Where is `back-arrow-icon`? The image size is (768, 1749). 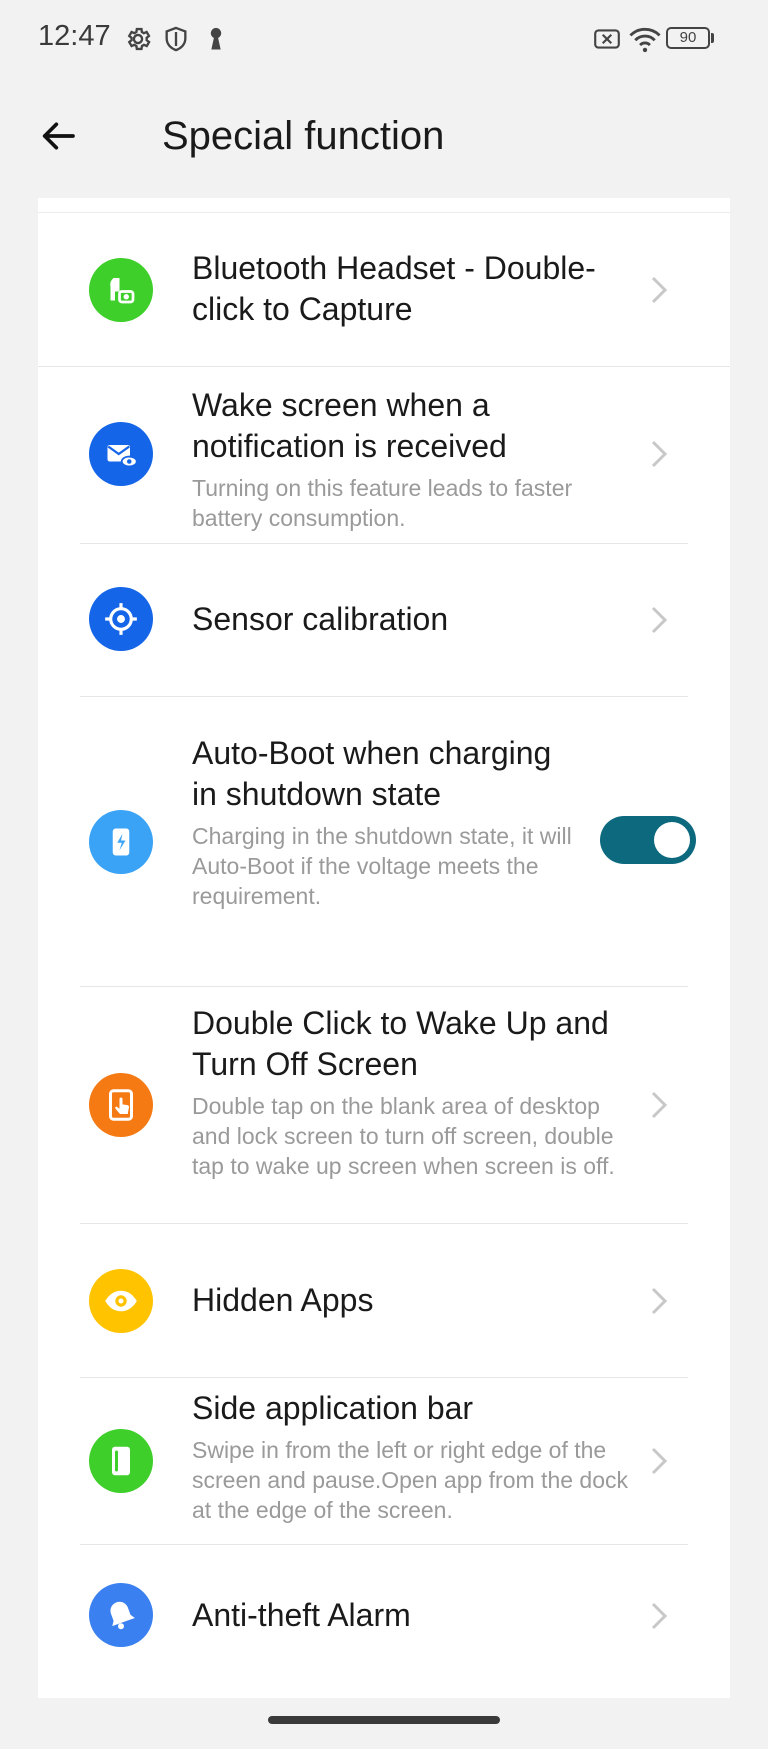
back-arrow-icon is located at coordinates (58, 136).